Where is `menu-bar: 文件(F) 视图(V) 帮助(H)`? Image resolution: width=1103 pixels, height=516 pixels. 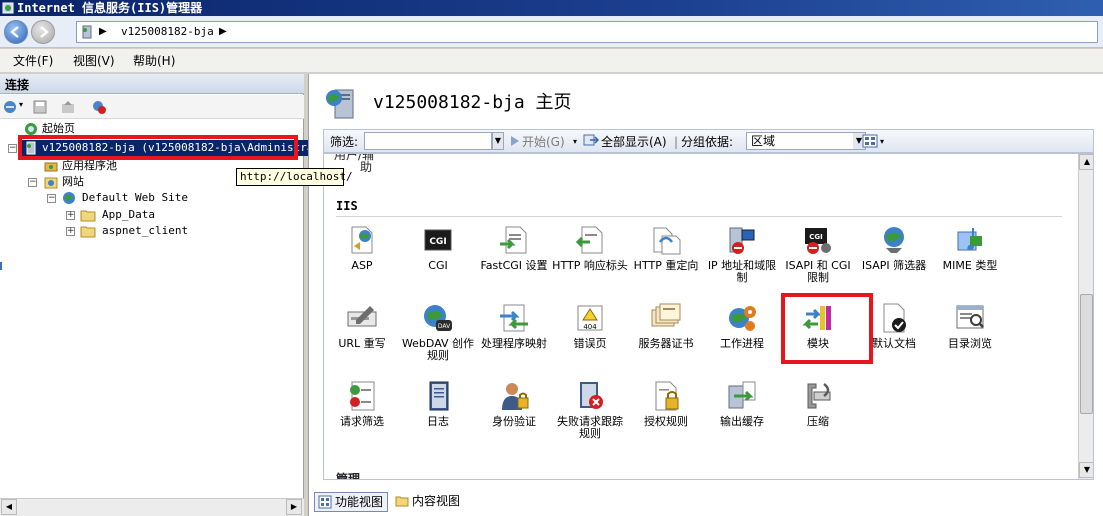 menu-bar: 文件(F) 视图(V) 帮助(H) is located at coordinates (551, 61).